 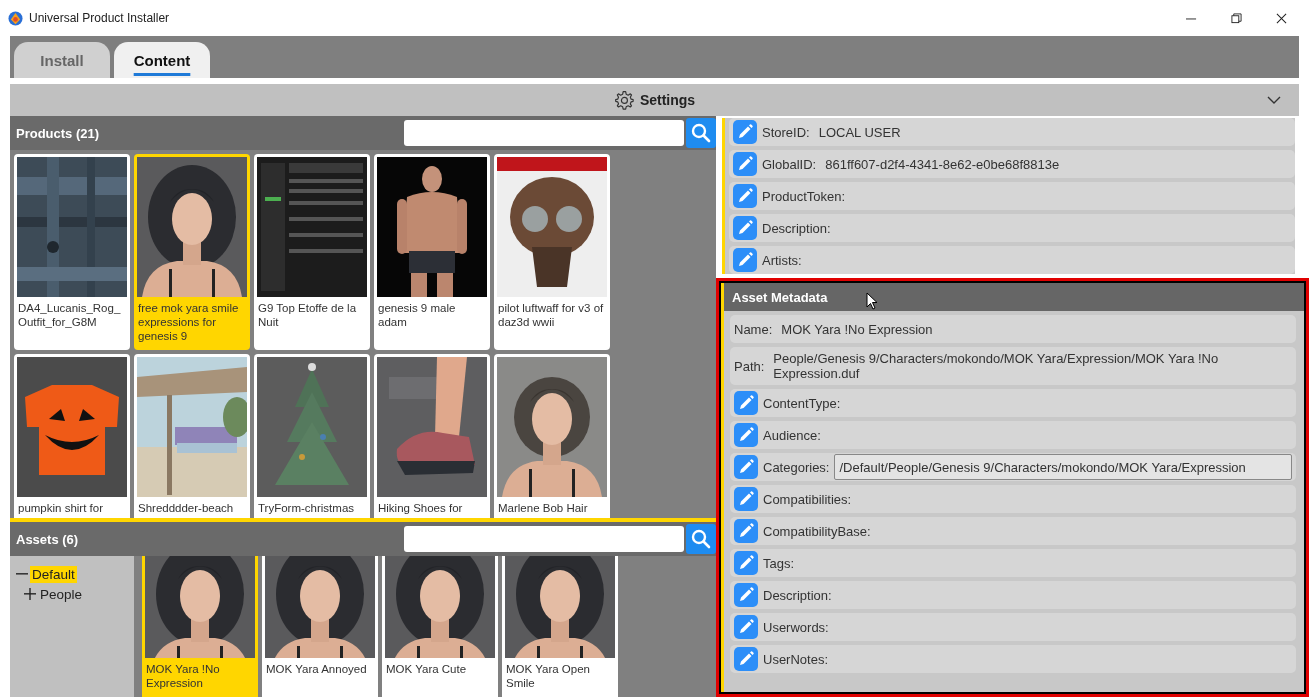 I want to click on section-title: Products (21), so click(x=58, y=133).